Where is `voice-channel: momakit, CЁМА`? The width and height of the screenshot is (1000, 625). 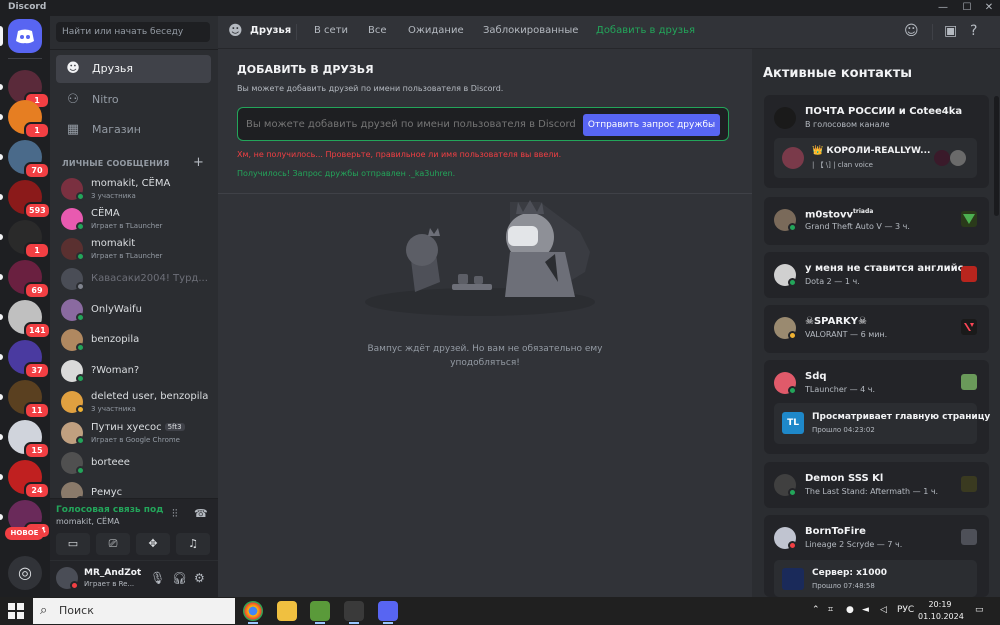
voice-channel: momakit, CЁМА is located at coordinates (87, 521).